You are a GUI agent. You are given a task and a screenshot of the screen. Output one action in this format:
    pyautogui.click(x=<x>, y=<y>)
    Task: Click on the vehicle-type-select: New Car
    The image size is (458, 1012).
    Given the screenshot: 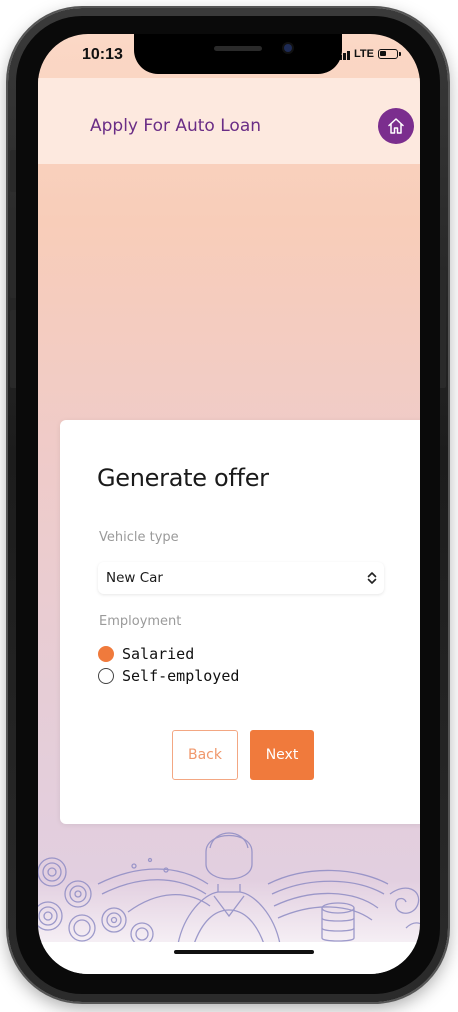 What is the action you would take?
    pyautogui.click(x=241, y=578)
    